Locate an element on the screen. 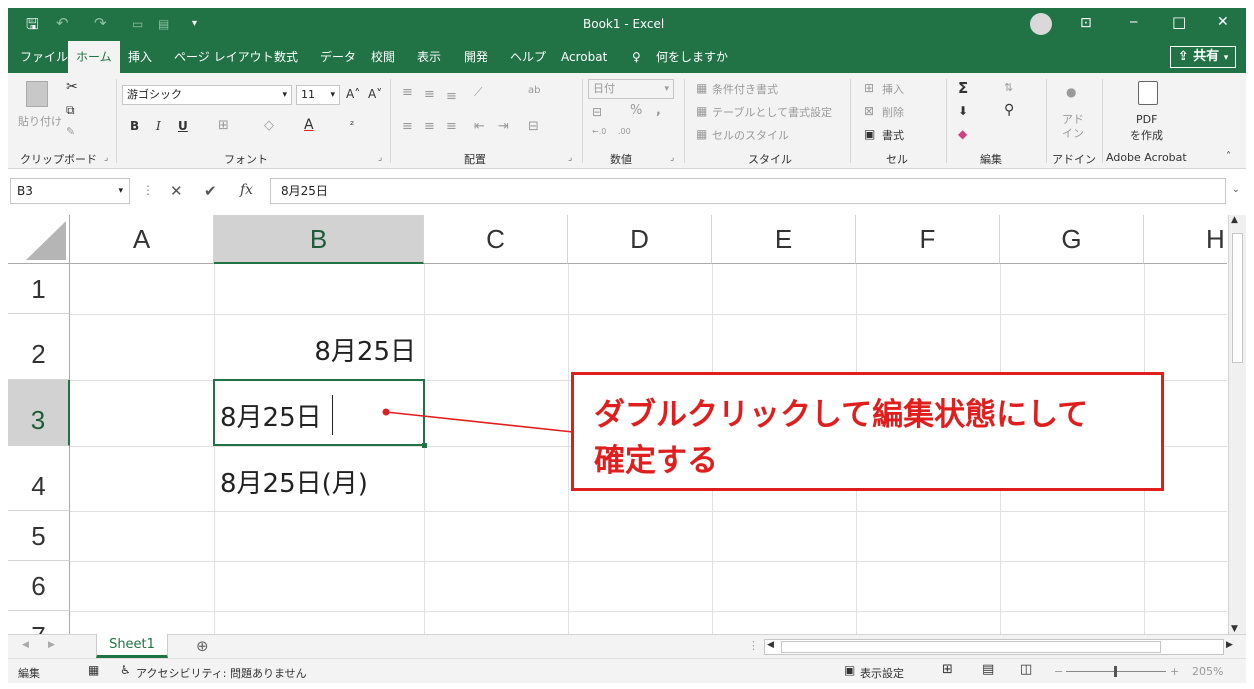 This screenshot has height=689, width=1254. annotation-callout: ダブルクリックして編集状態にして 確定する is located at coordinates (867, 431).